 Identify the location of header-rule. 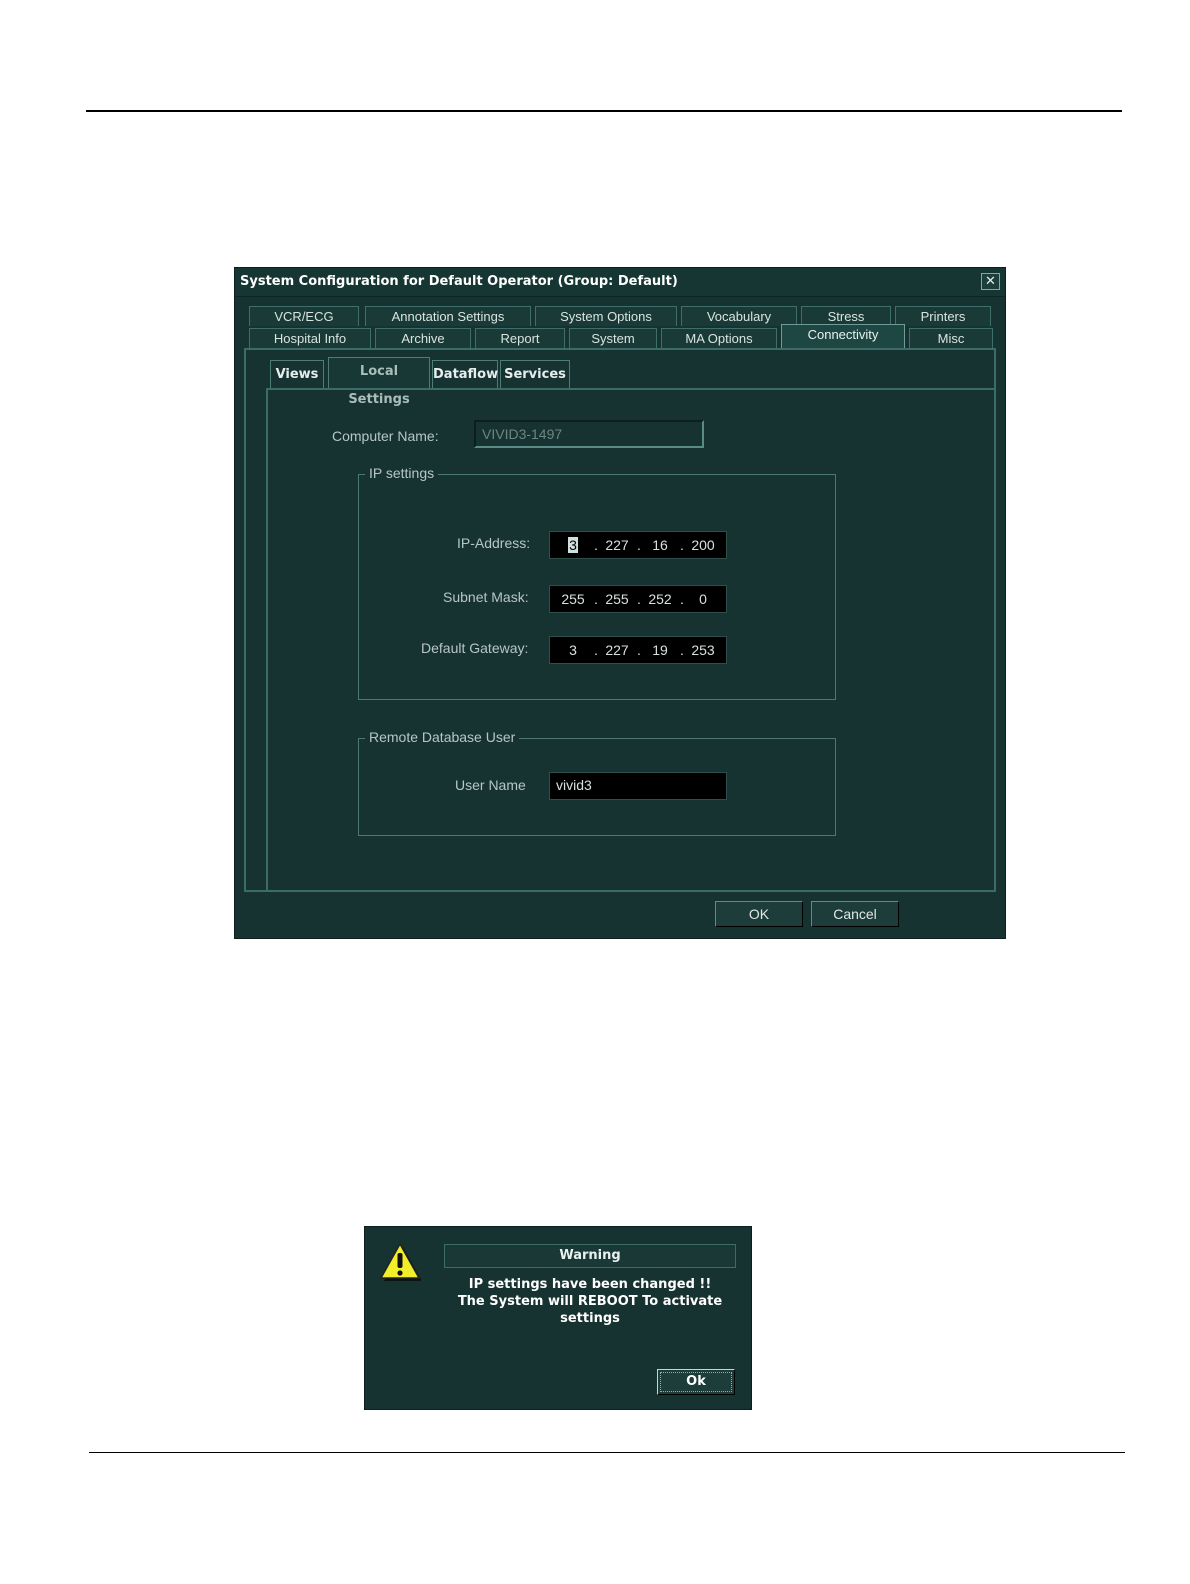
(604, 111).